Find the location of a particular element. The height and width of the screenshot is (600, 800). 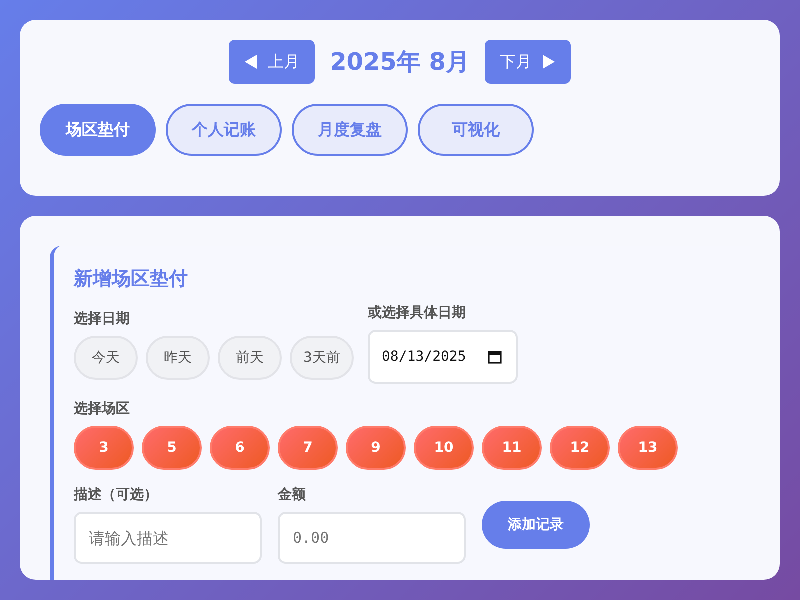

venue-label: 选择场区 is located at coordinates (102, 409).